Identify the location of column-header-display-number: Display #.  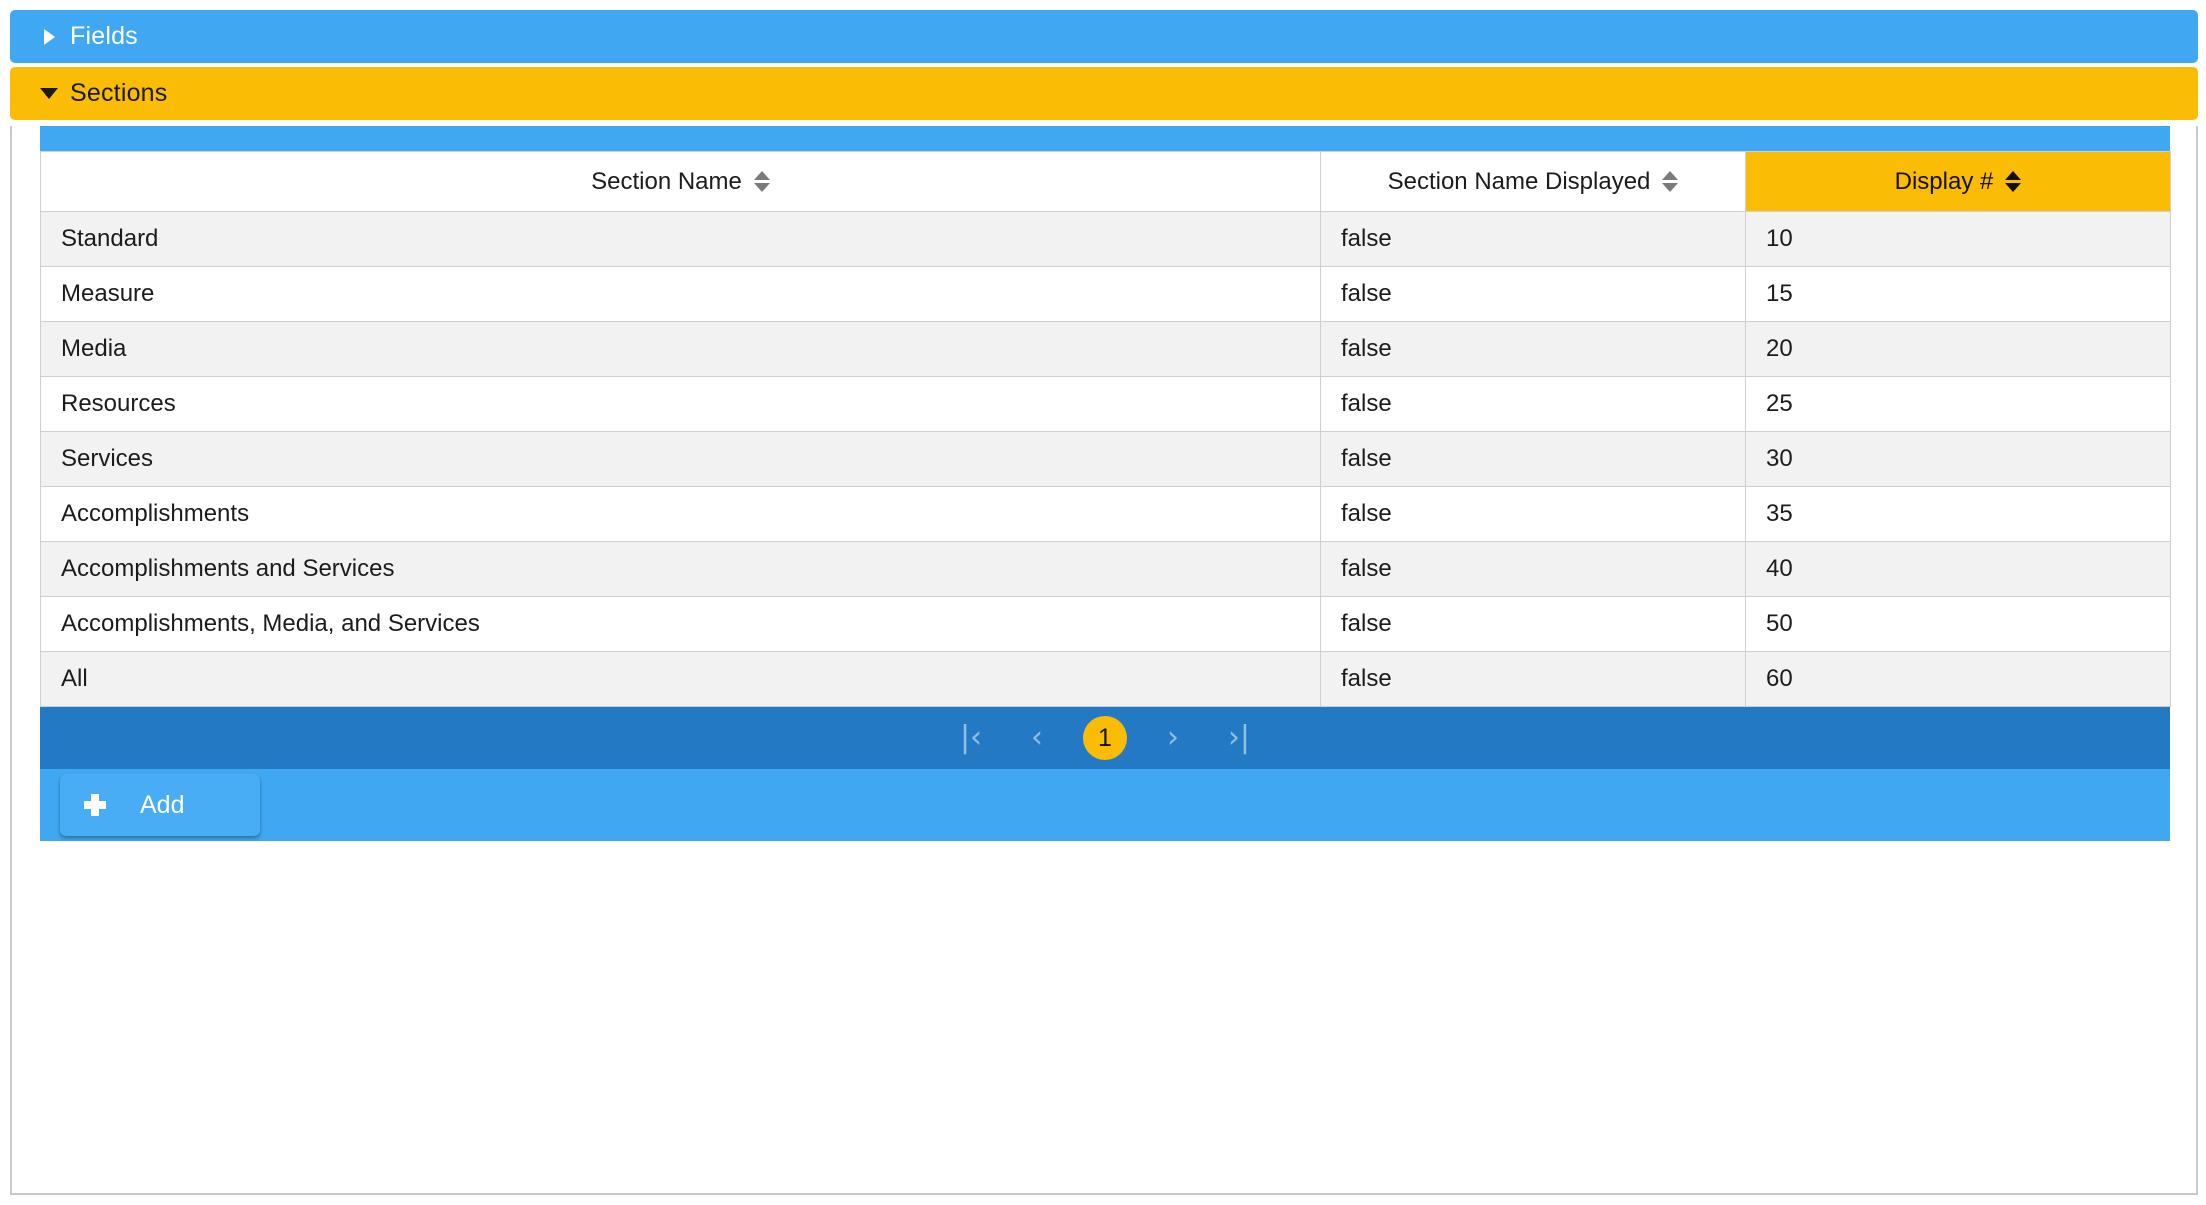
(1958, 181).